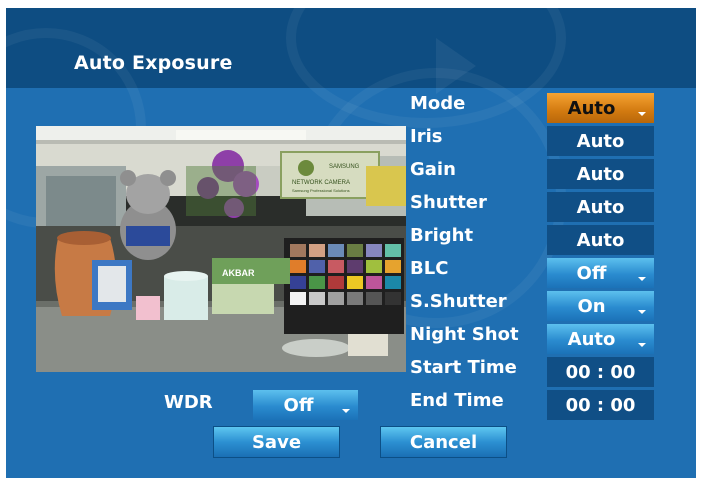 The image size is (702, 482). What do you see at coordinates (463, 367) in the screenshot?
I see `start-time-label: Start Time` at bounding box center [463, 367].